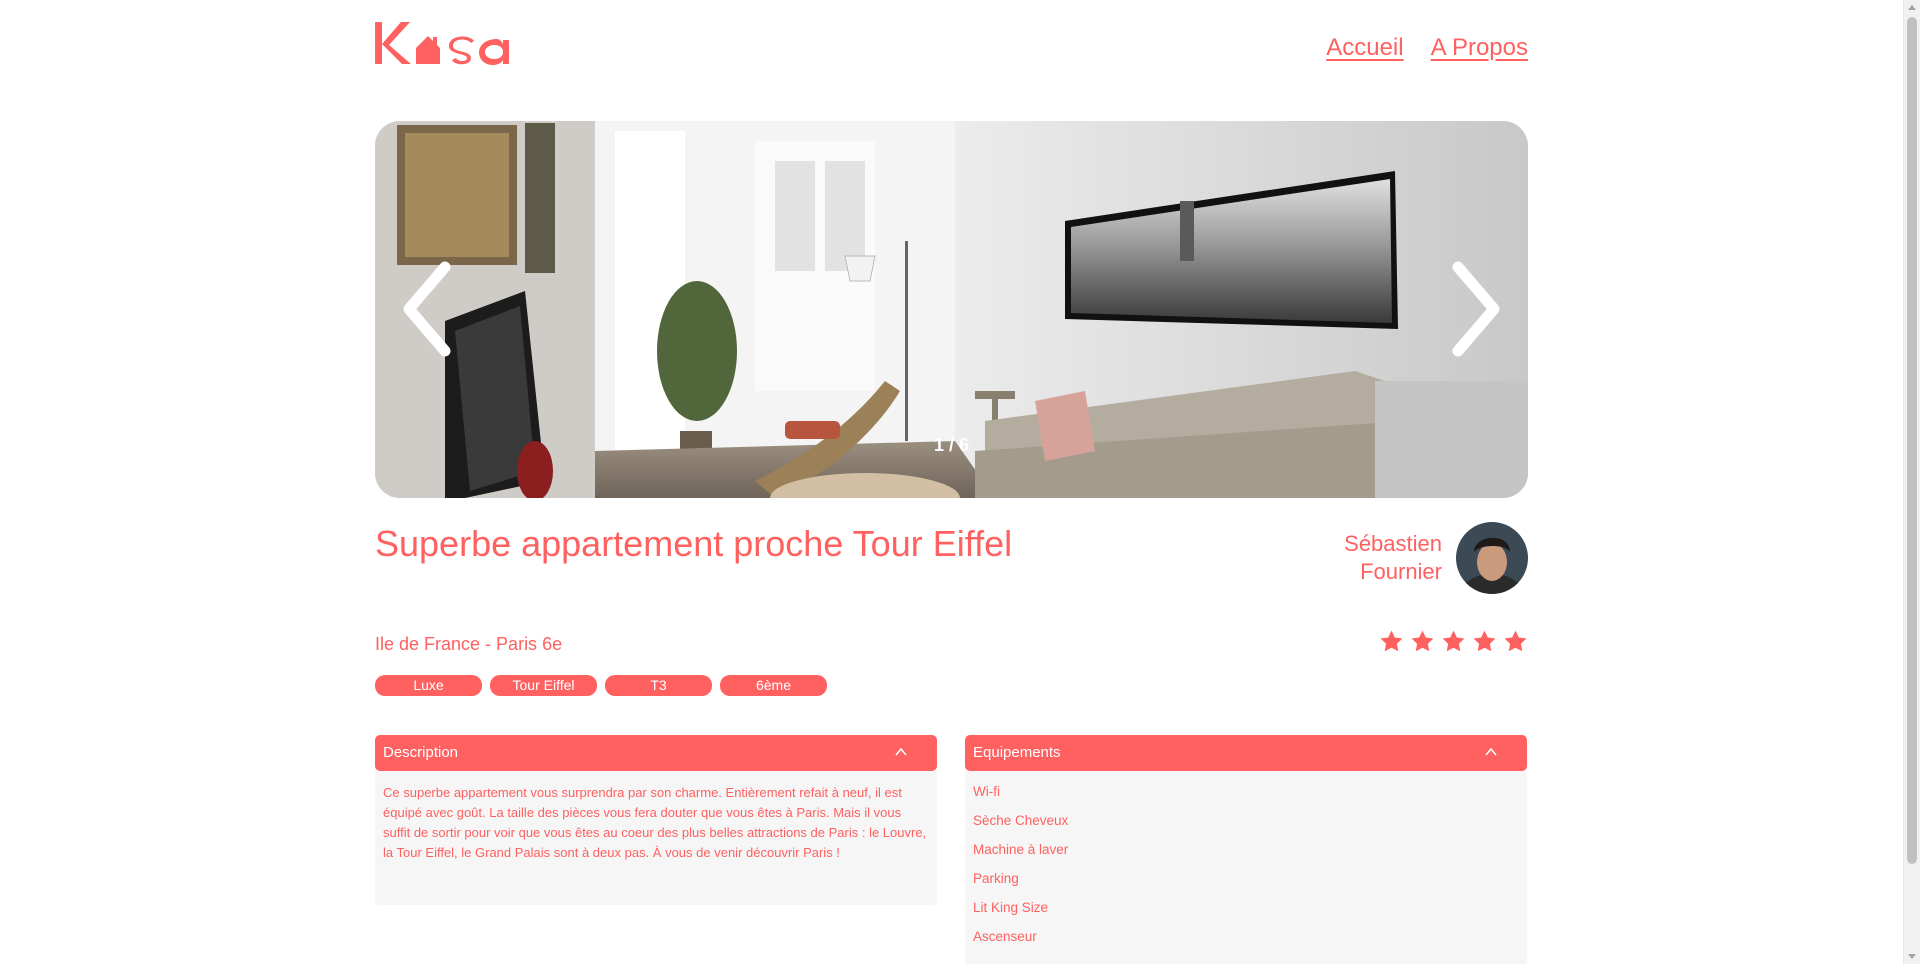 This screenshot has height=964, width=1920. What do you see at coordinates (1246, 753) in the screenshot?
I see `equipments-toggle: Equipements` at bounding box center [1246, 753].